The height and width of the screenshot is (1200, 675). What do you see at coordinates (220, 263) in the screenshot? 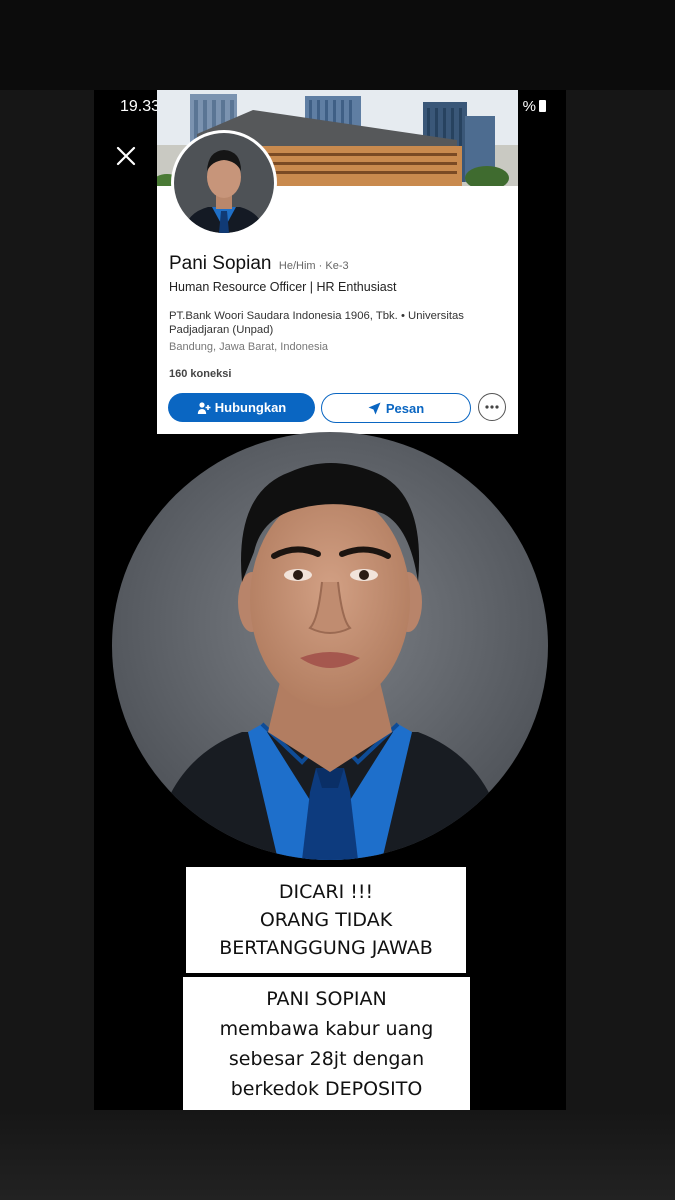
I see `profile-name: Pani Sopian` at bounding box center [220, 263].